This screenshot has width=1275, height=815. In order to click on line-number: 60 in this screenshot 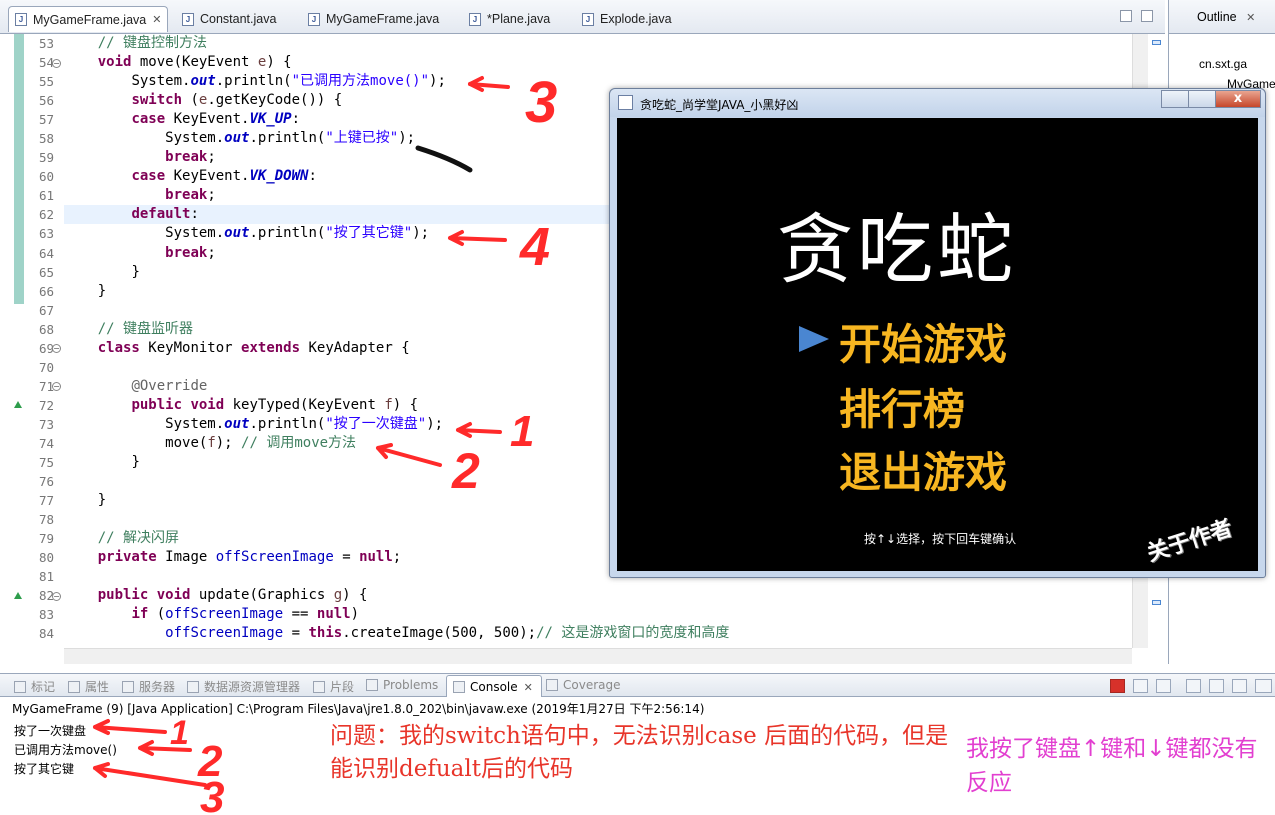, I will do `click(46, 177)`.